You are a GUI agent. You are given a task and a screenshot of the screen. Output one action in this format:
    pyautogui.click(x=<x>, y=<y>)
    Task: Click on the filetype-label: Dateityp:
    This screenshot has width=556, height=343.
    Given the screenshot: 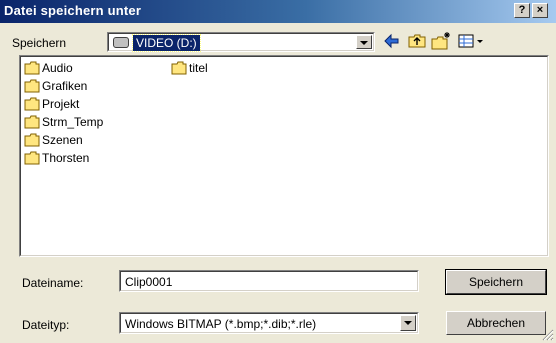 What is the action you would take?
    pyautogui.click(x=46, y=325)
    